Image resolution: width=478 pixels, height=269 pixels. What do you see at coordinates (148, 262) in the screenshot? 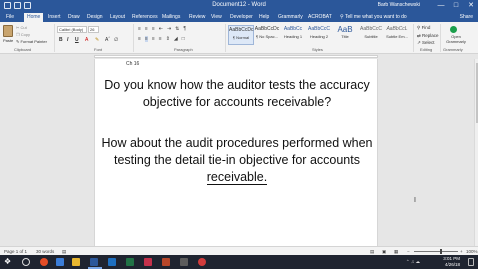
I see `acrobat-icon` at bounding box center [148, 262].